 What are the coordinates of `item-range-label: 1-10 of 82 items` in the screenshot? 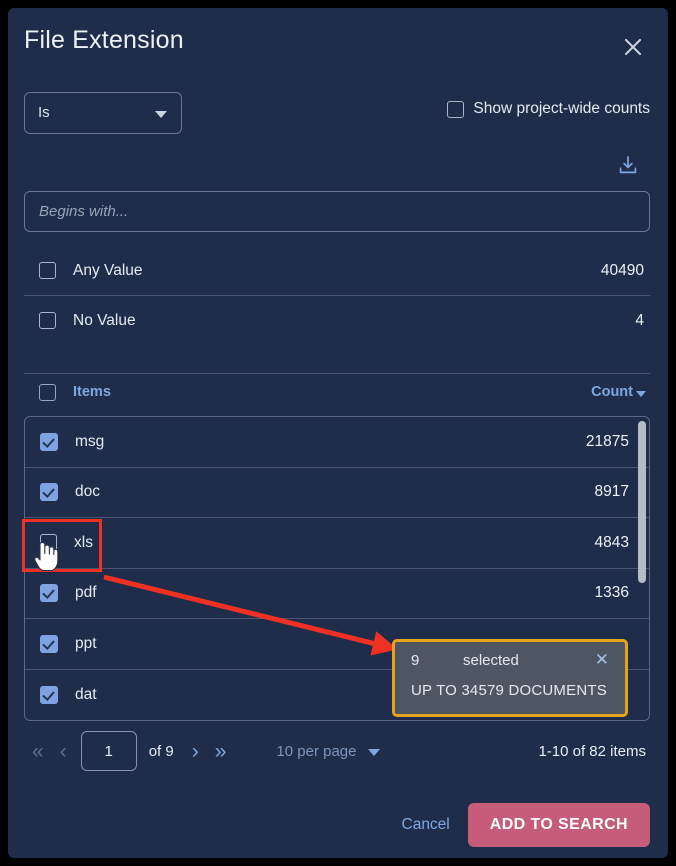 It's located at (592, 751).